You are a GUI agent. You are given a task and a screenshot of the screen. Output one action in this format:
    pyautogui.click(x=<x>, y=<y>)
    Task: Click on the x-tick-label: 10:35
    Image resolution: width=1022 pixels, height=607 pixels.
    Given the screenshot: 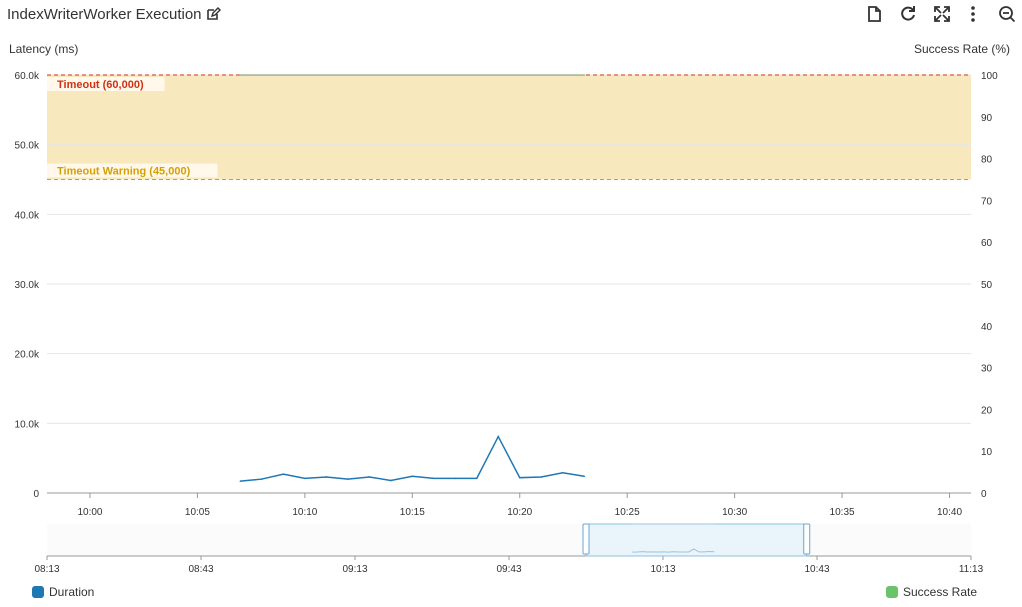 What is the action you would take?
    pyautogui.click(x=842, y=512)
    